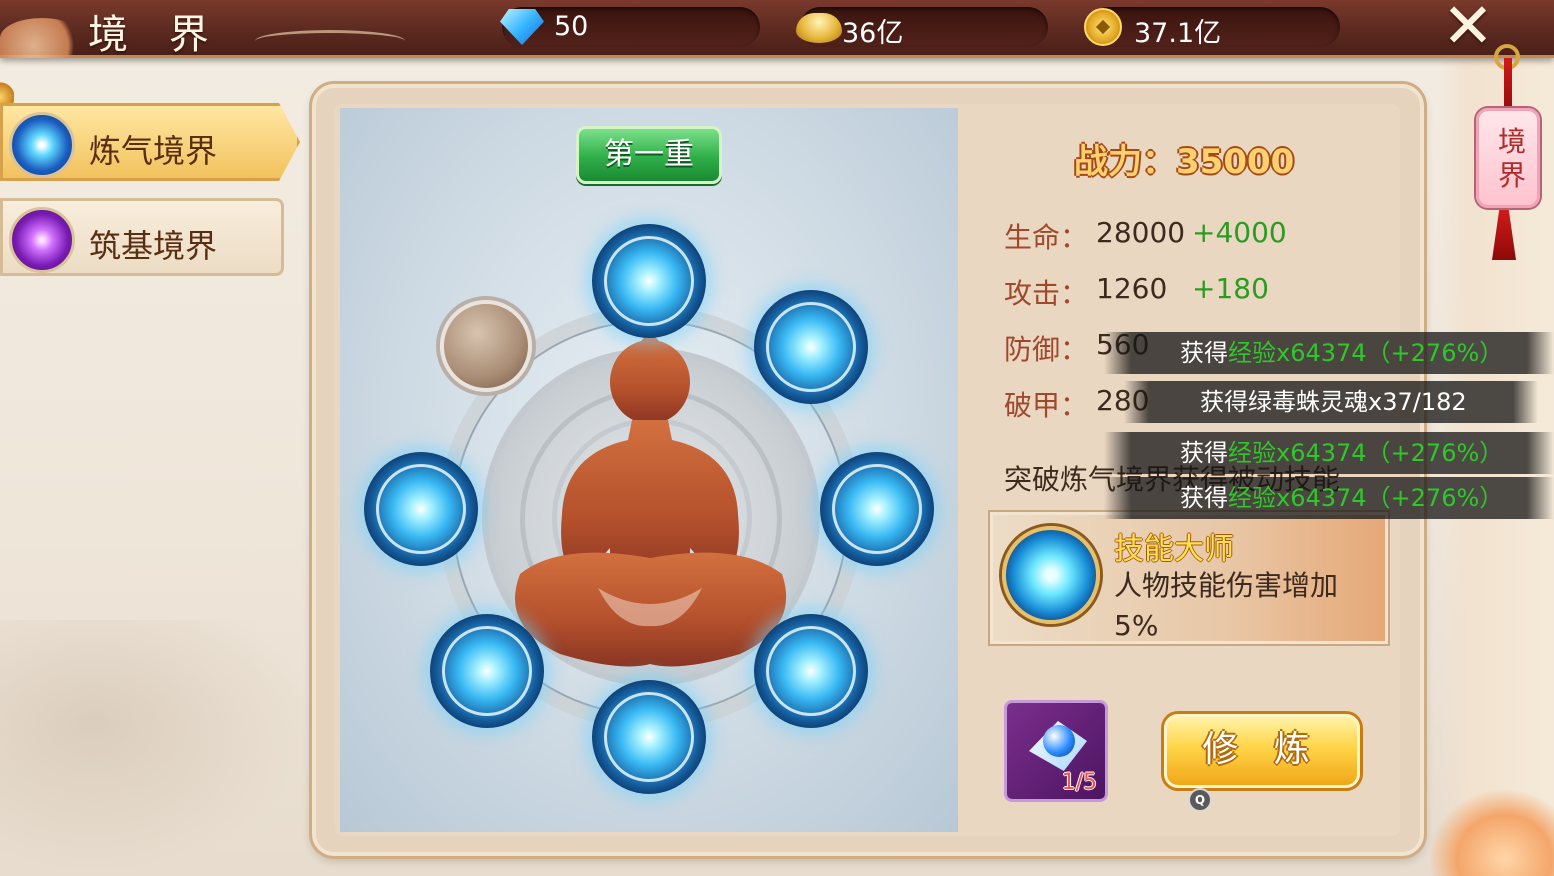 The width and height of the screenshot is (1554, 876). I want to click on combat-power: 战力：35000, so click(1184, 158).